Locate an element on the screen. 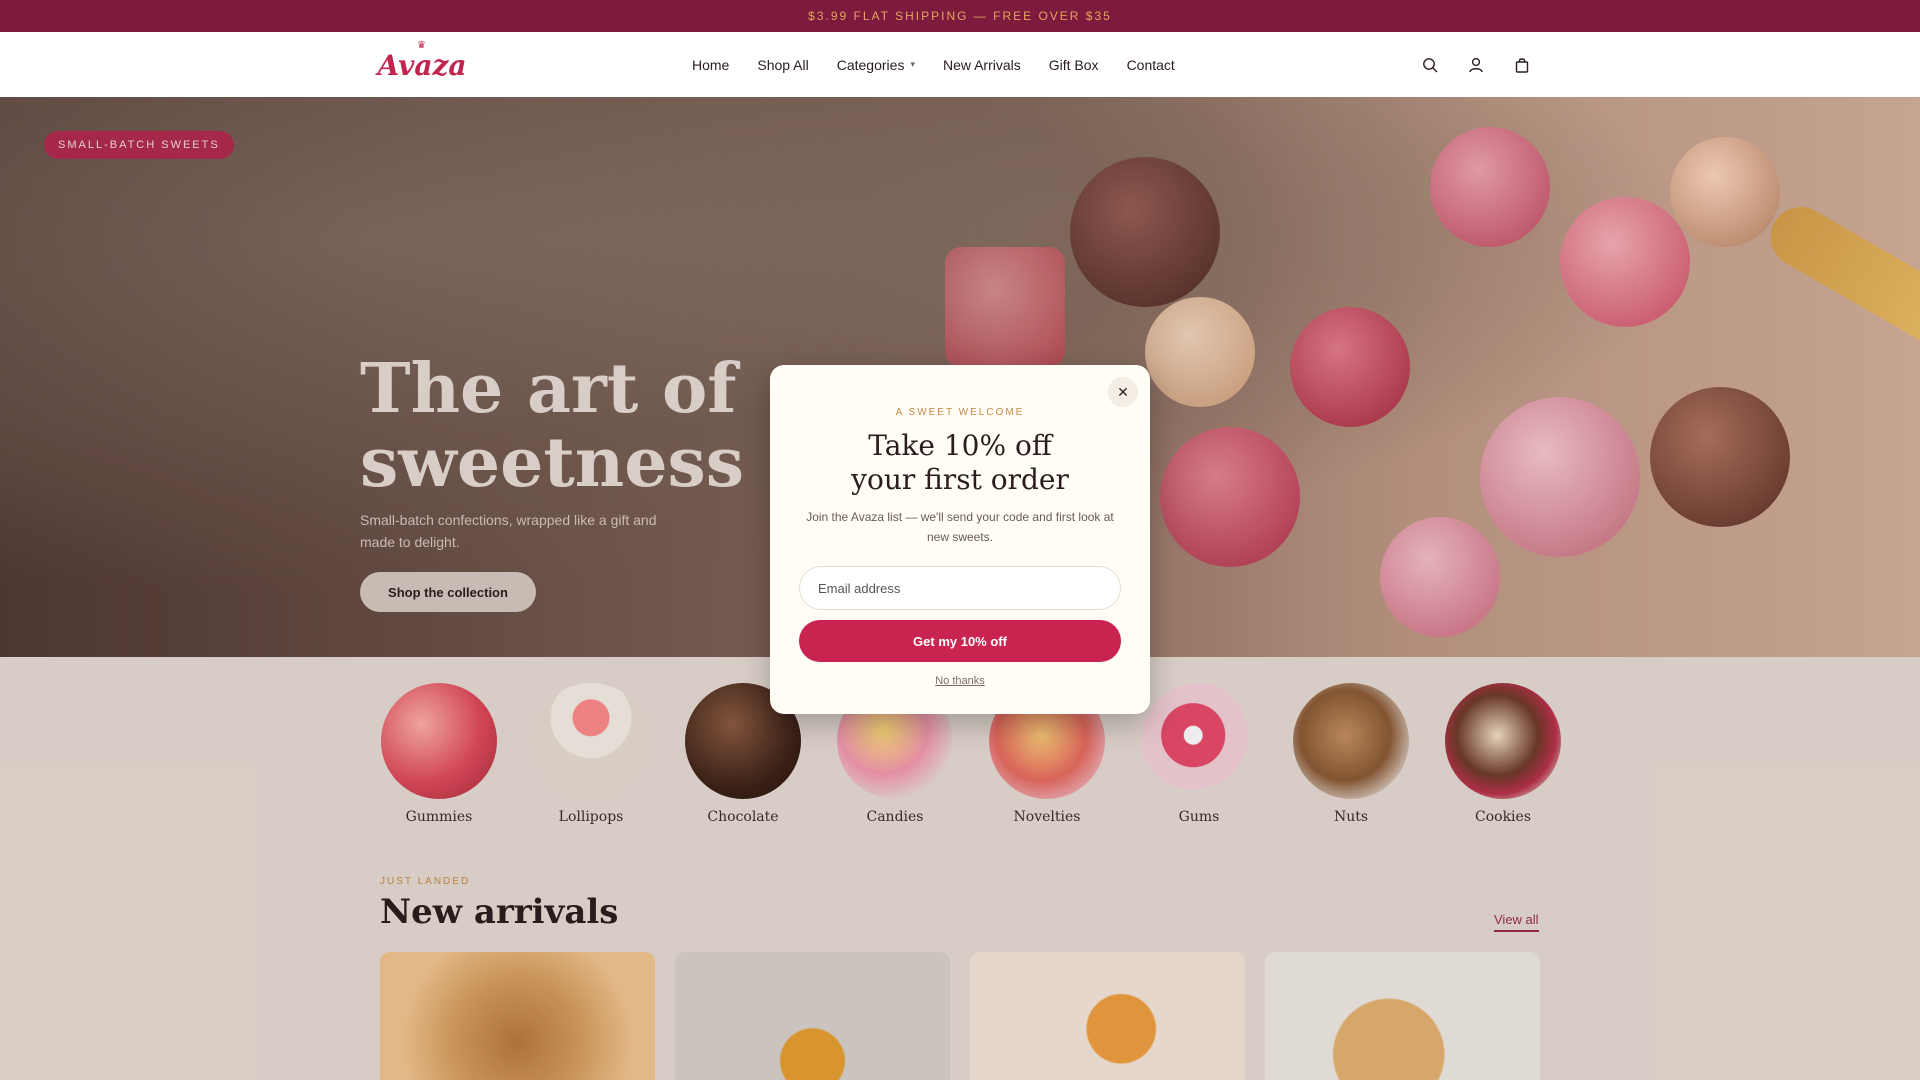 The image size is (1920, 1080). nav-new-arrivals: New Arrivals is located at coordinates (982, 65).